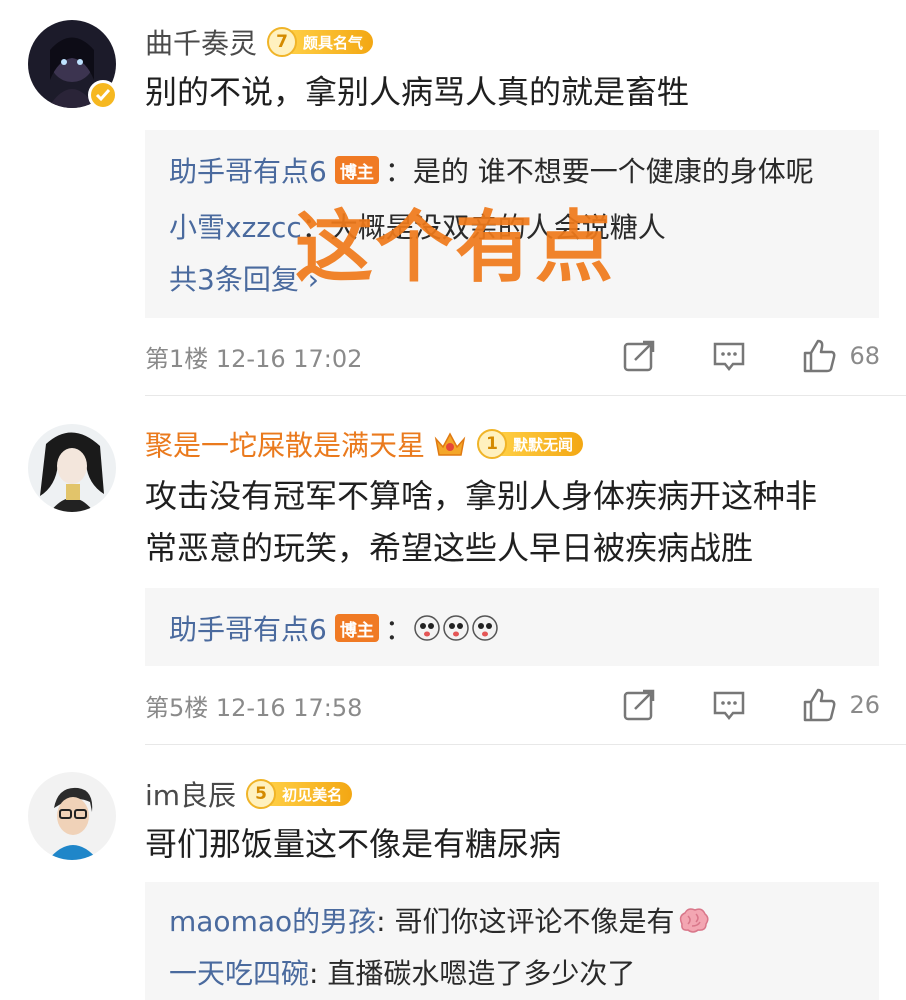 This screenshot has height=1000, width=906. I want to click on username: 曲千奏灵, so click(201, 42).